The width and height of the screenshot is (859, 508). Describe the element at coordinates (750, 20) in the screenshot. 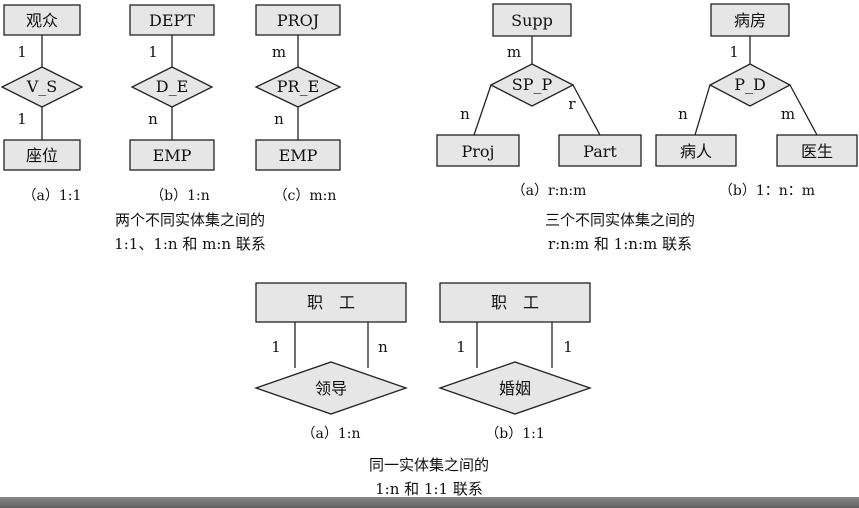

I see `entity-label-ward: 病房` at that location.